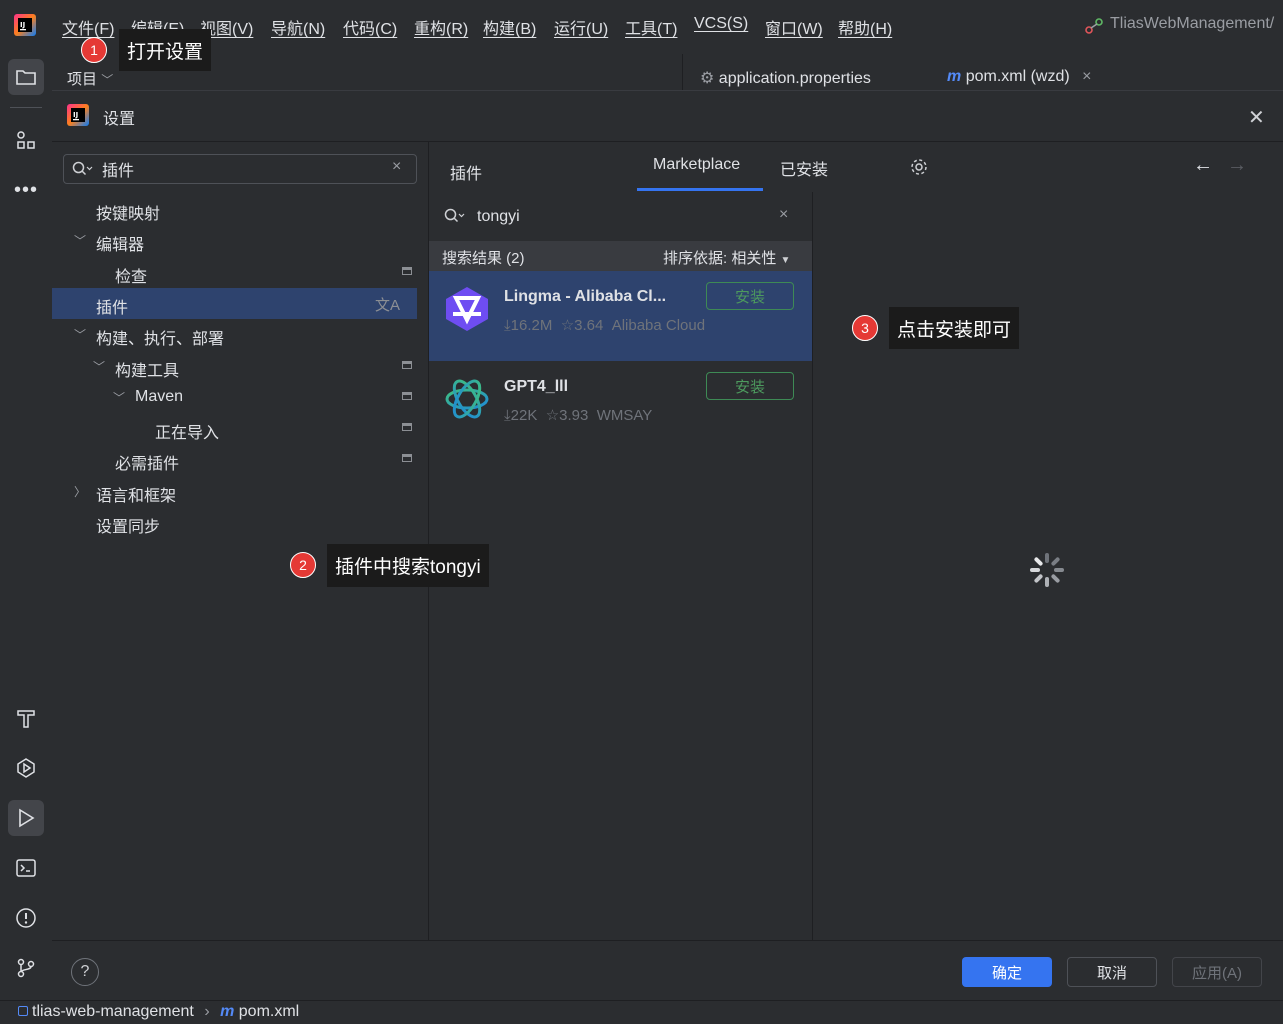  What do you see at coordinates (620, 406) in the screenshot?
I see `plugin-row-gpt4-lll: GPT4_lll ⤓22K ☆3.93 WMSAY 安装` at bounding box center [620, 406].